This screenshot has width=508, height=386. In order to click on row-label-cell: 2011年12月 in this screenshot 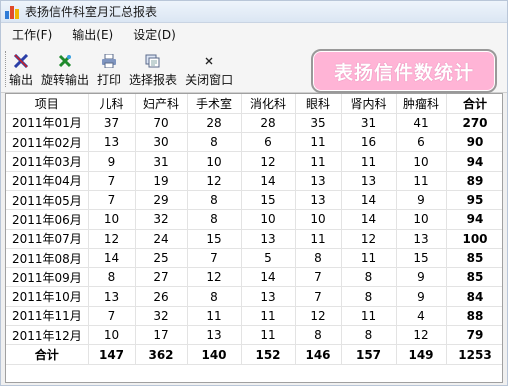, I will do `click(47, 335)`.